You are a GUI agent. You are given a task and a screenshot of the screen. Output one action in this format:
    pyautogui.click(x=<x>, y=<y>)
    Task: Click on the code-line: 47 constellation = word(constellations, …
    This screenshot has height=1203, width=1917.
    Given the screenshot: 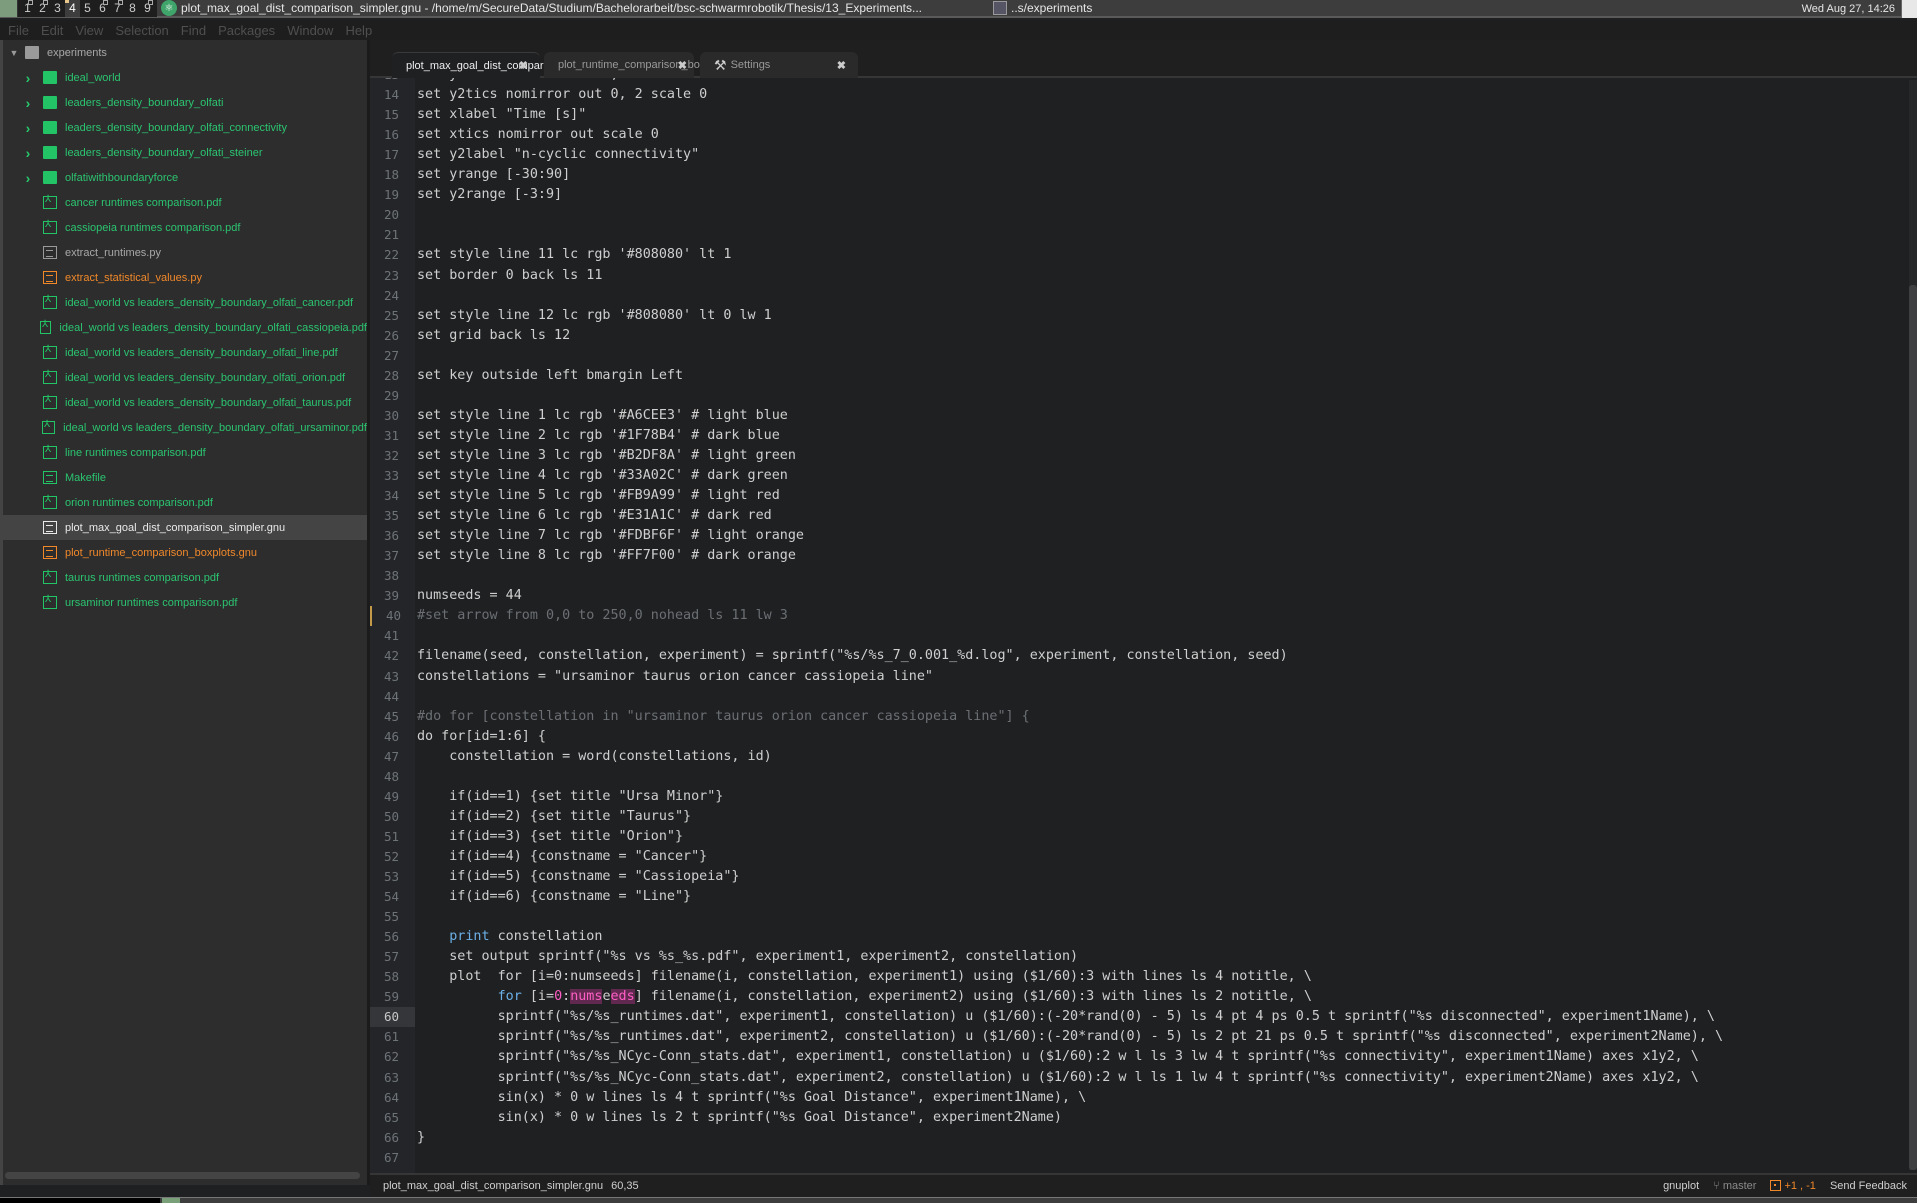 What is the action you would take?
    pyautogui.click(x=1135, y=757)
    